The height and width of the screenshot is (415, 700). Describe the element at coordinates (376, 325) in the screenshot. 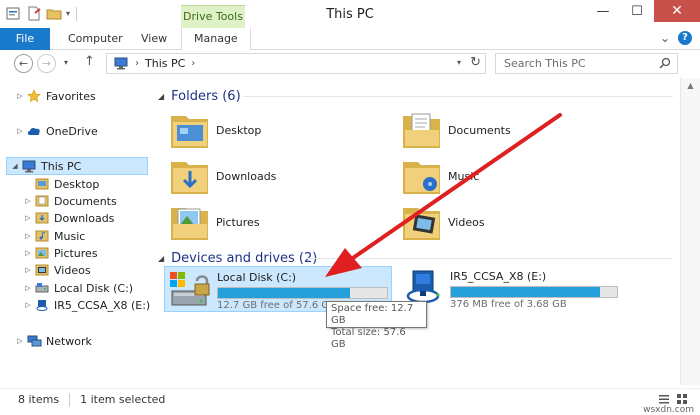

I see `drive-tooltip: Space free: 12.7 GB Total size: 57.6 GB` at that location.